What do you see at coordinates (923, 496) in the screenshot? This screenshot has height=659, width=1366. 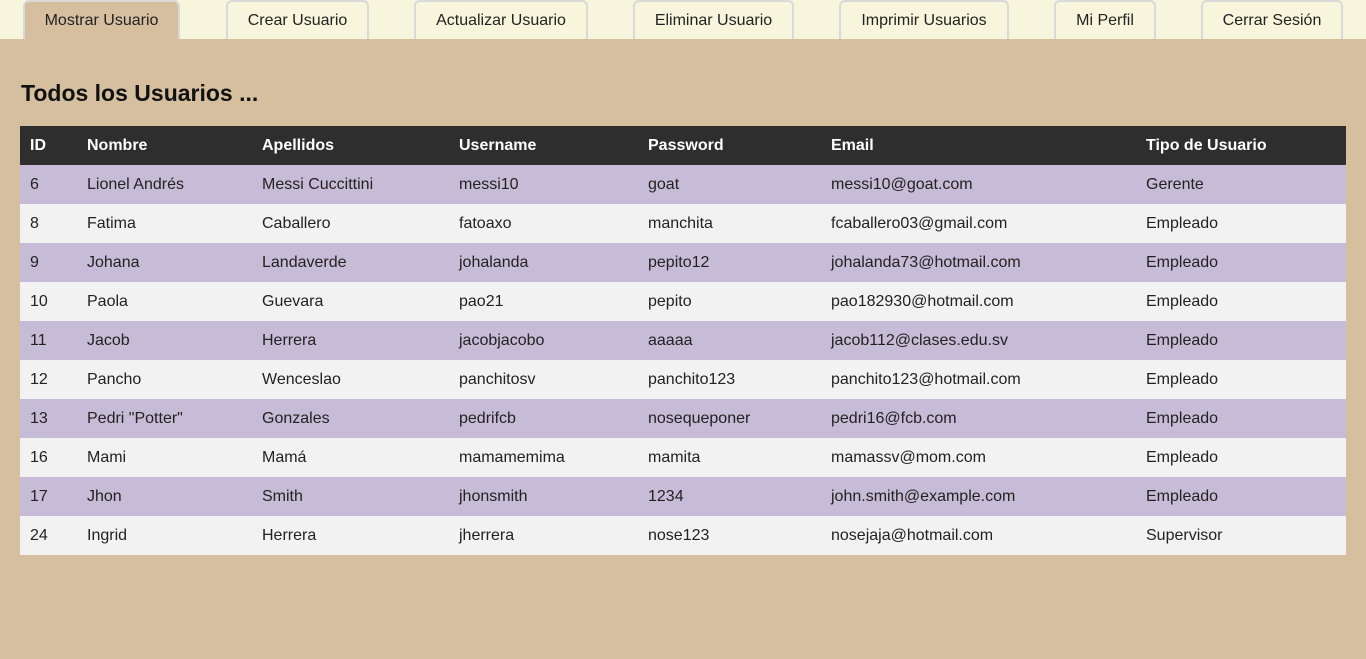 I see `cell-email: john.smith@example.com` at bounding box center [923, 496].